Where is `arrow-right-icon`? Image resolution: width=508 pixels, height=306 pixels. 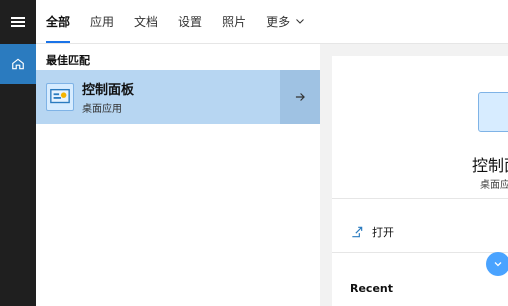 arrow-right-icon is located at coordinates (300, 97).